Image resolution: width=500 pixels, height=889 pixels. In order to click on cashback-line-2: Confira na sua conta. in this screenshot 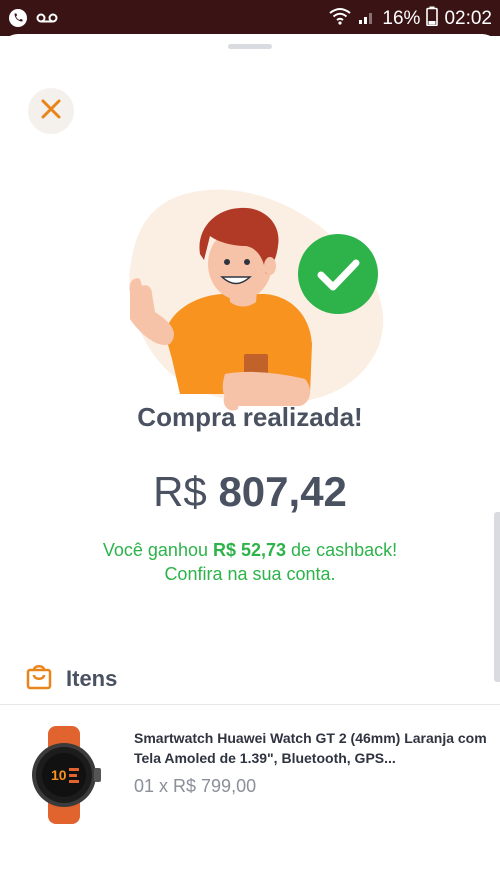, I will do `click(250, 574)`.